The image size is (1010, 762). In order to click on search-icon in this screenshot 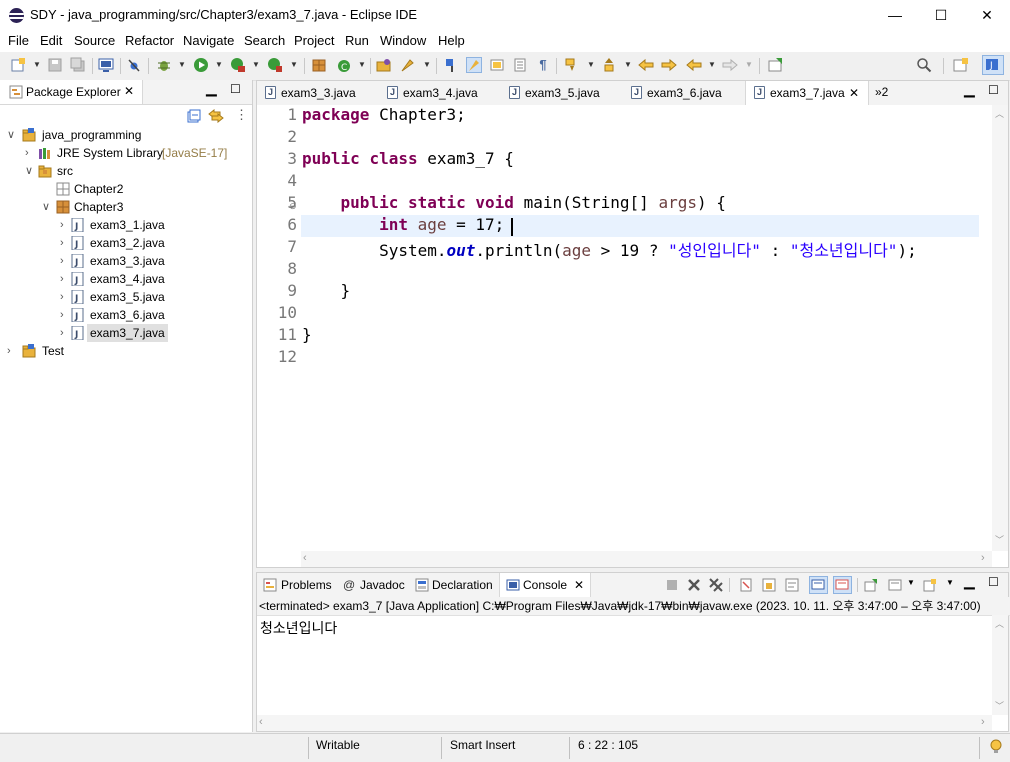, I will do `click(924, 65)`.